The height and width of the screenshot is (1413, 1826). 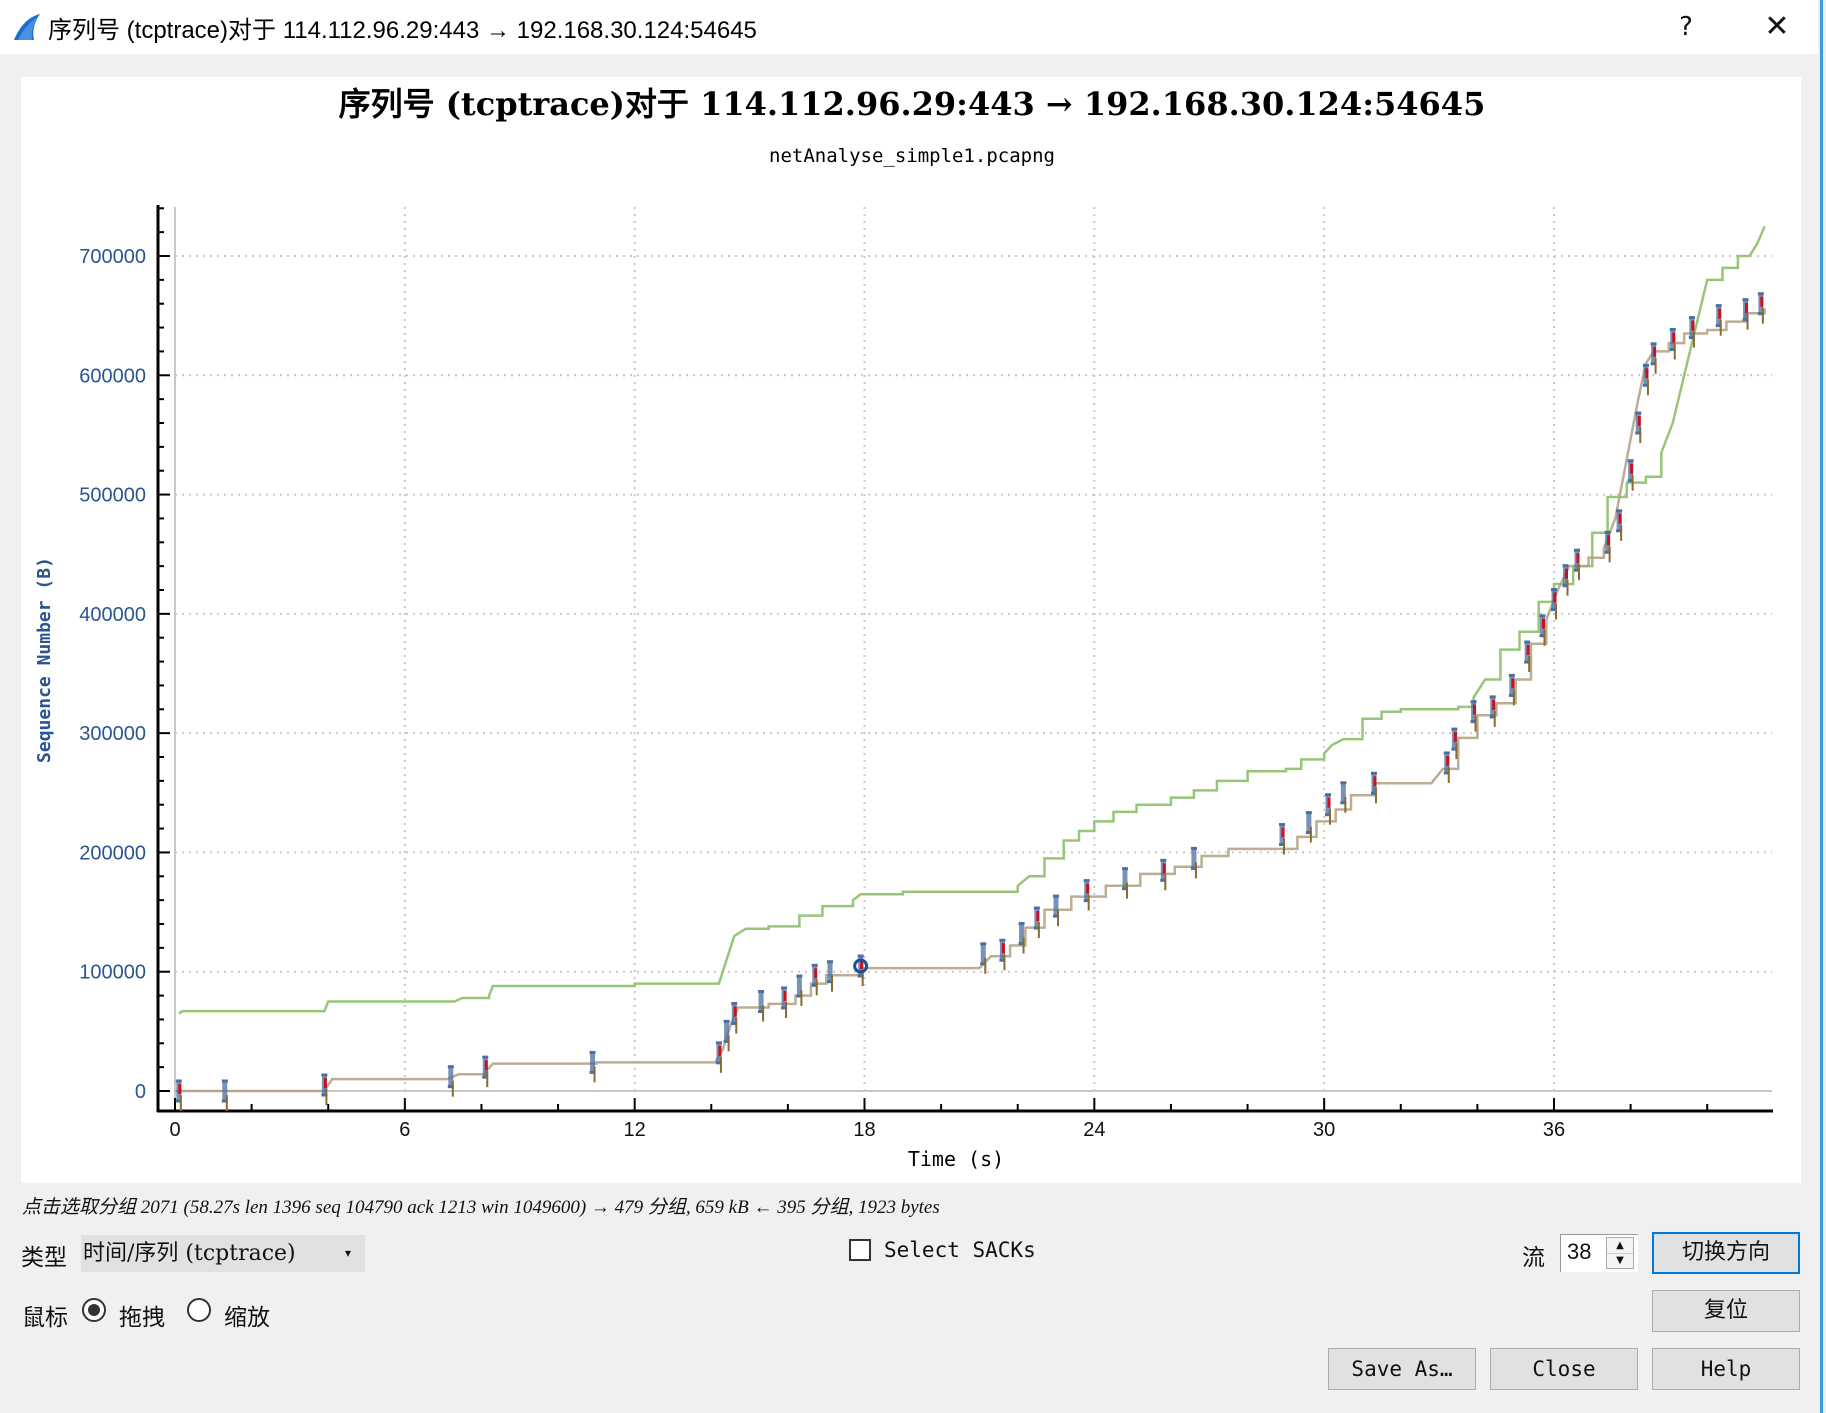 I want to click on x-axis-label: Time (s), so click(x=956, y=1159).